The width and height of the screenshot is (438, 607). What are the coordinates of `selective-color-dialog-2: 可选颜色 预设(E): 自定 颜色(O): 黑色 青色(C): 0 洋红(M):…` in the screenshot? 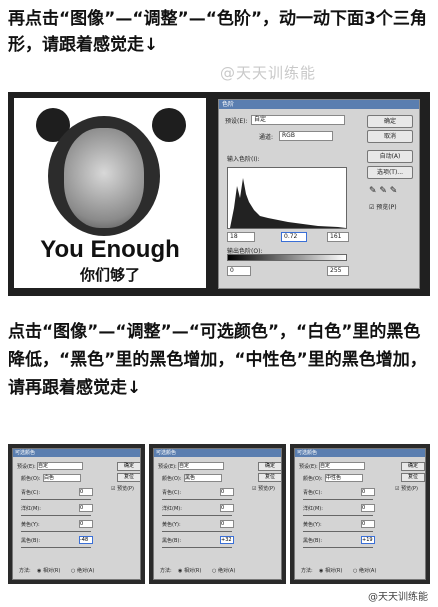 It's located at (217, 514).